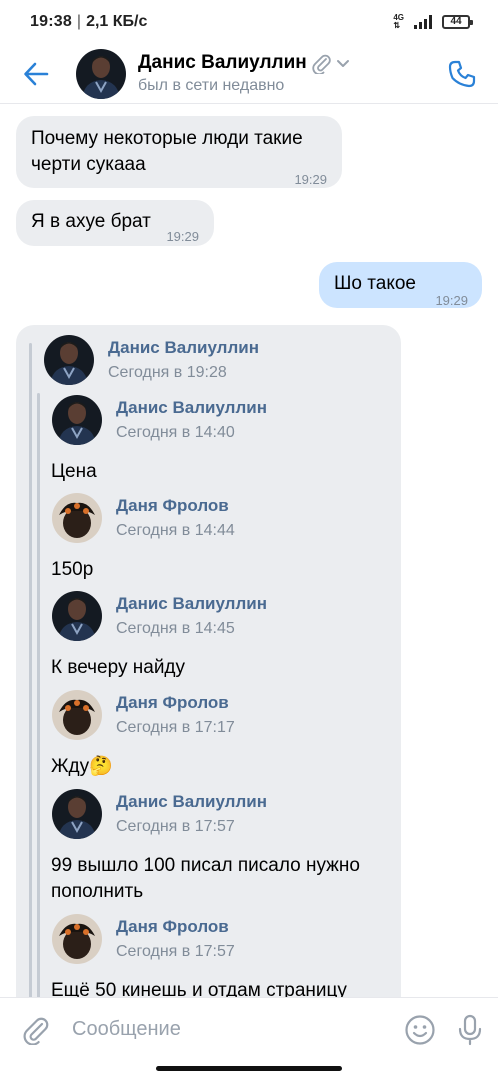 The width and height of the screenshot is (498, 1080). I want to click on chat-title-block: Данис Валиуллин был в сети недавно, so click(244, 73).